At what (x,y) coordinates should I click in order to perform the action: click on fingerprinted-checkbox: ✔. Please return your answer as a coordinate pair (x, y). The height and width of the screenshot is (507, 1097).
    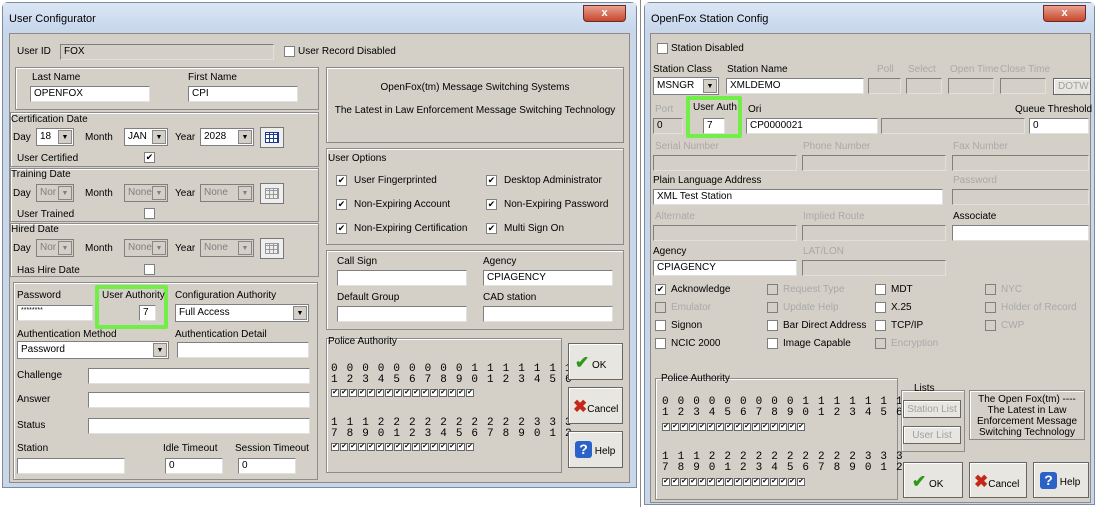
    Looking at the image, I should click on (341, 180).